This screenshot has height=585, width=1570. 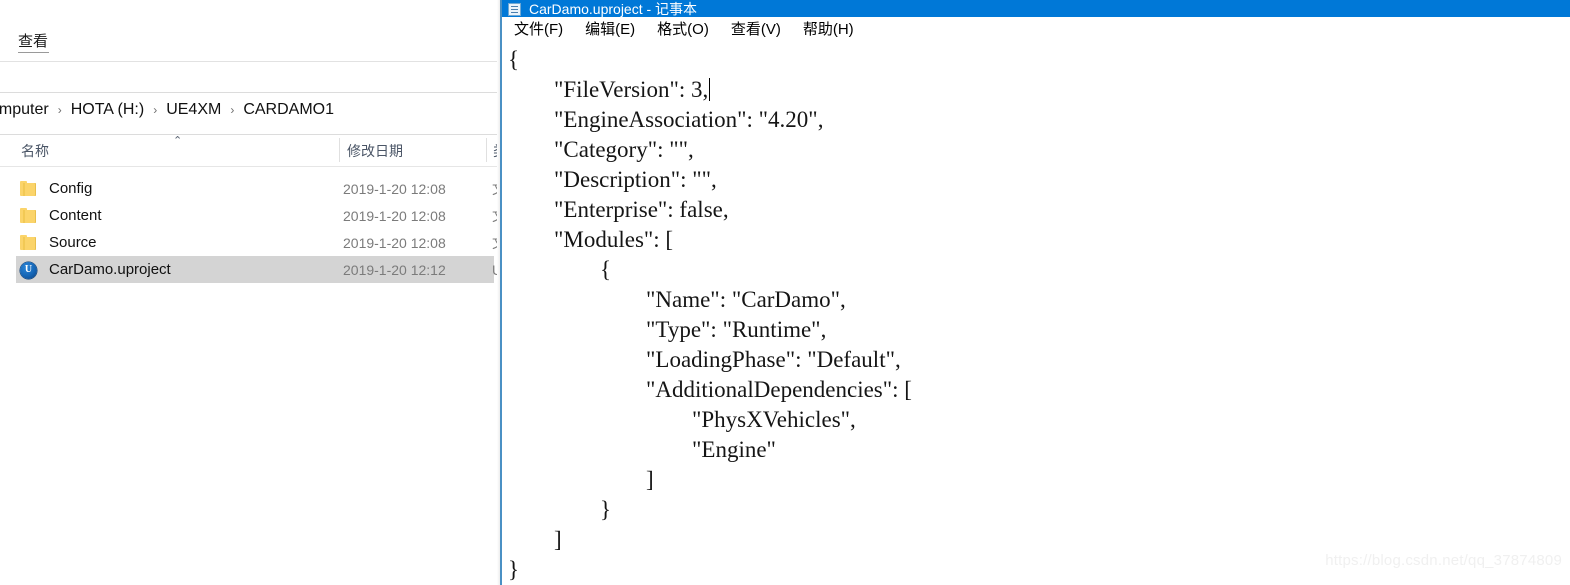 What do you see at coordinates (110, 269) in the screenshot?
I see `file-name: CarDamo.uproject` at bounding box center [110, 269].